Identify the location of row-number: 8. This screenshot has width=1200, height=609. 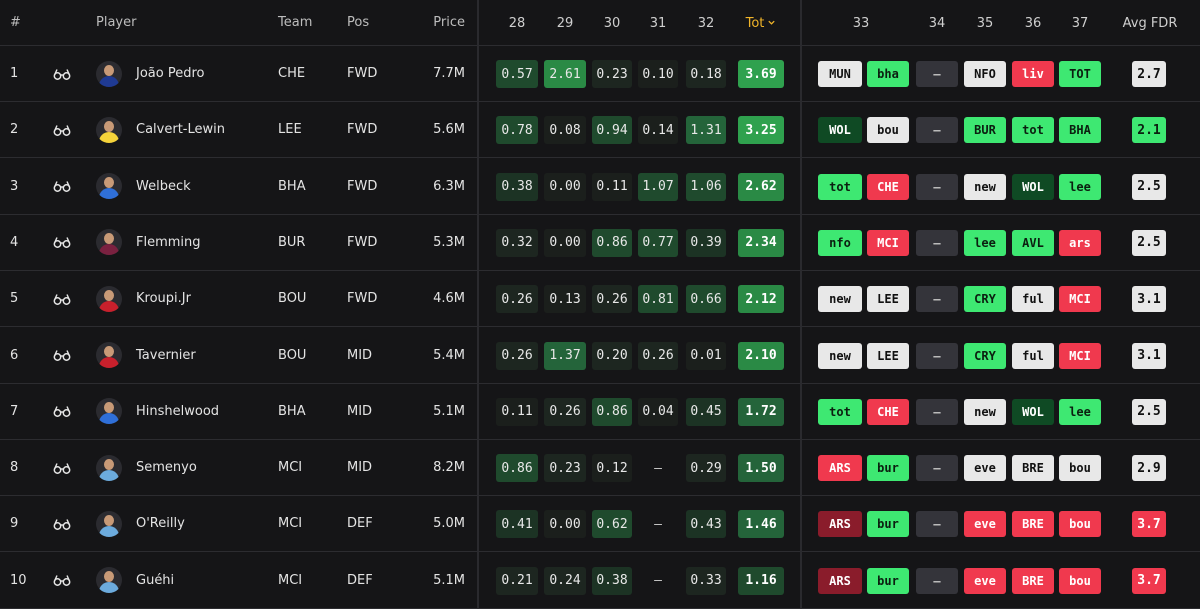
(14, 468).